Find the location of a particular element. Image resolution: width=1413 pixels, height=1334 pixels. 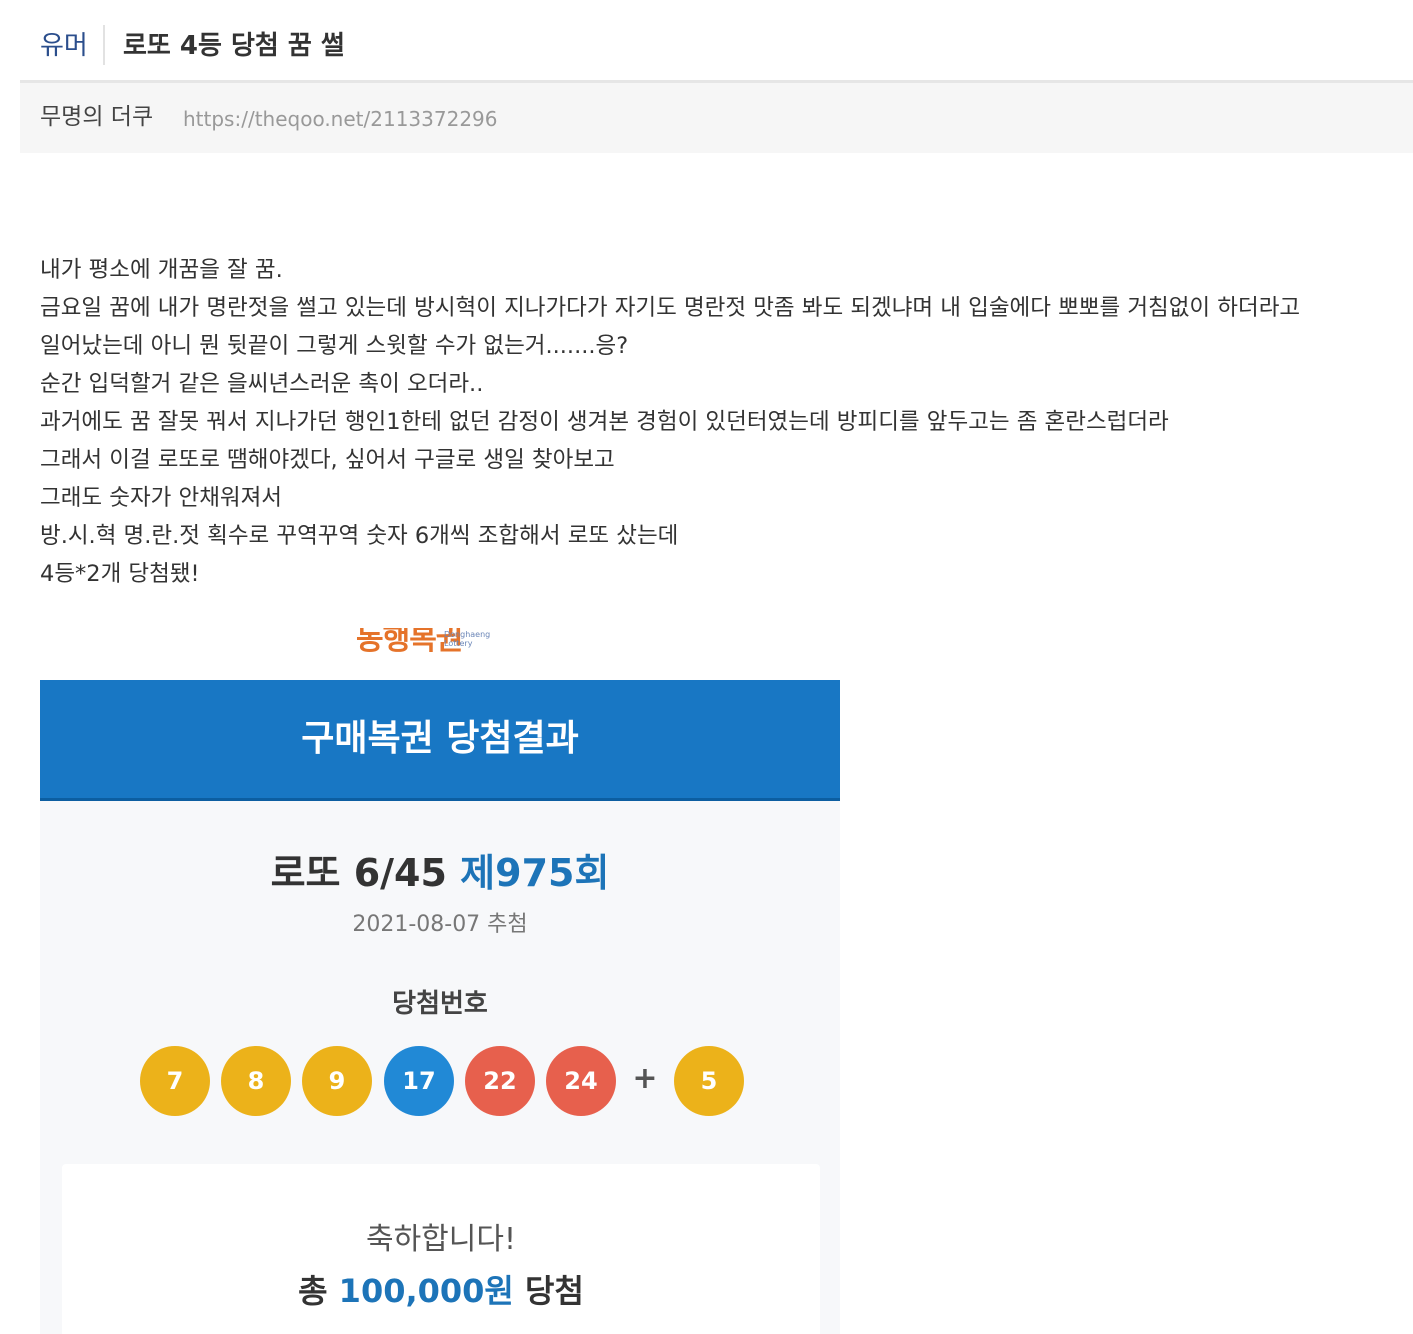

header-divider is located at coordinates (104, 45).